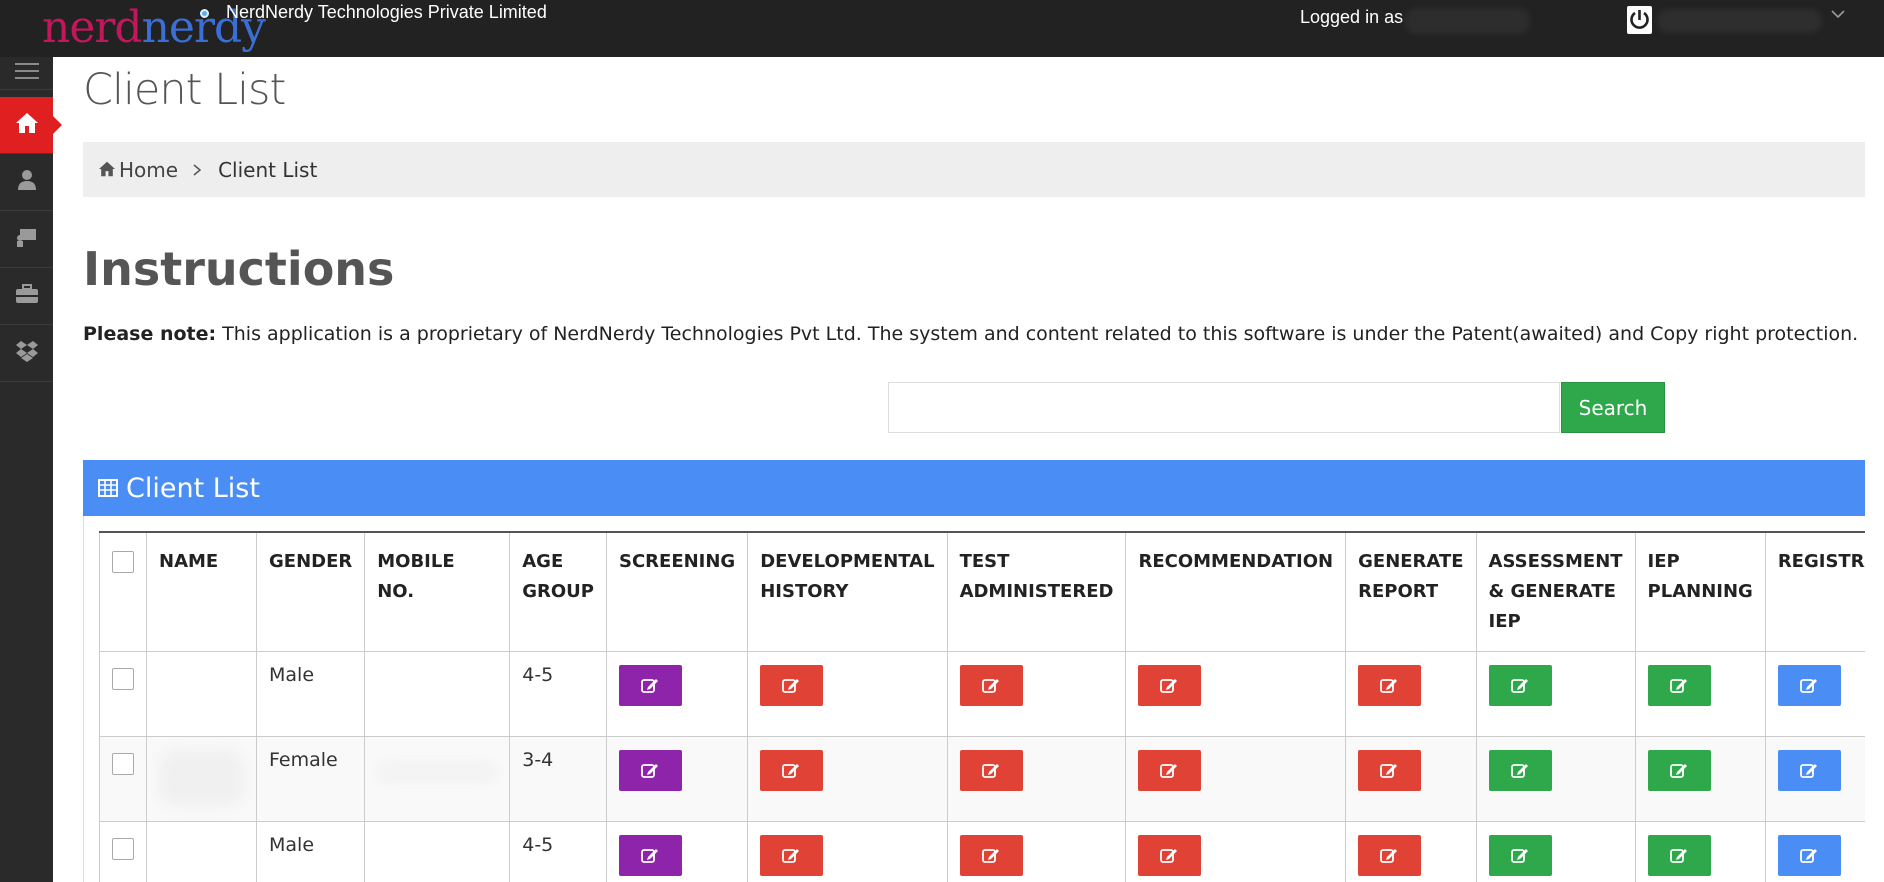  Describe the element at coordinates (26, 239) in the screenshot. I see `sidebar-item-tests` at that location.